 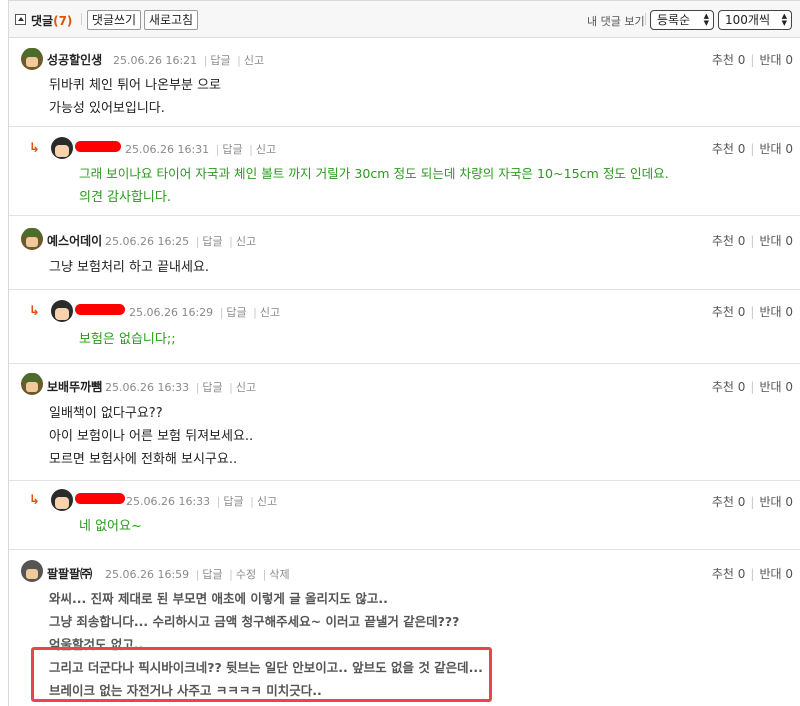 What do you see at coordinates (616, 21) in the screenshot?
I see `my-comments-link: 내 댓글 보기` at bounding box center [616, 21].